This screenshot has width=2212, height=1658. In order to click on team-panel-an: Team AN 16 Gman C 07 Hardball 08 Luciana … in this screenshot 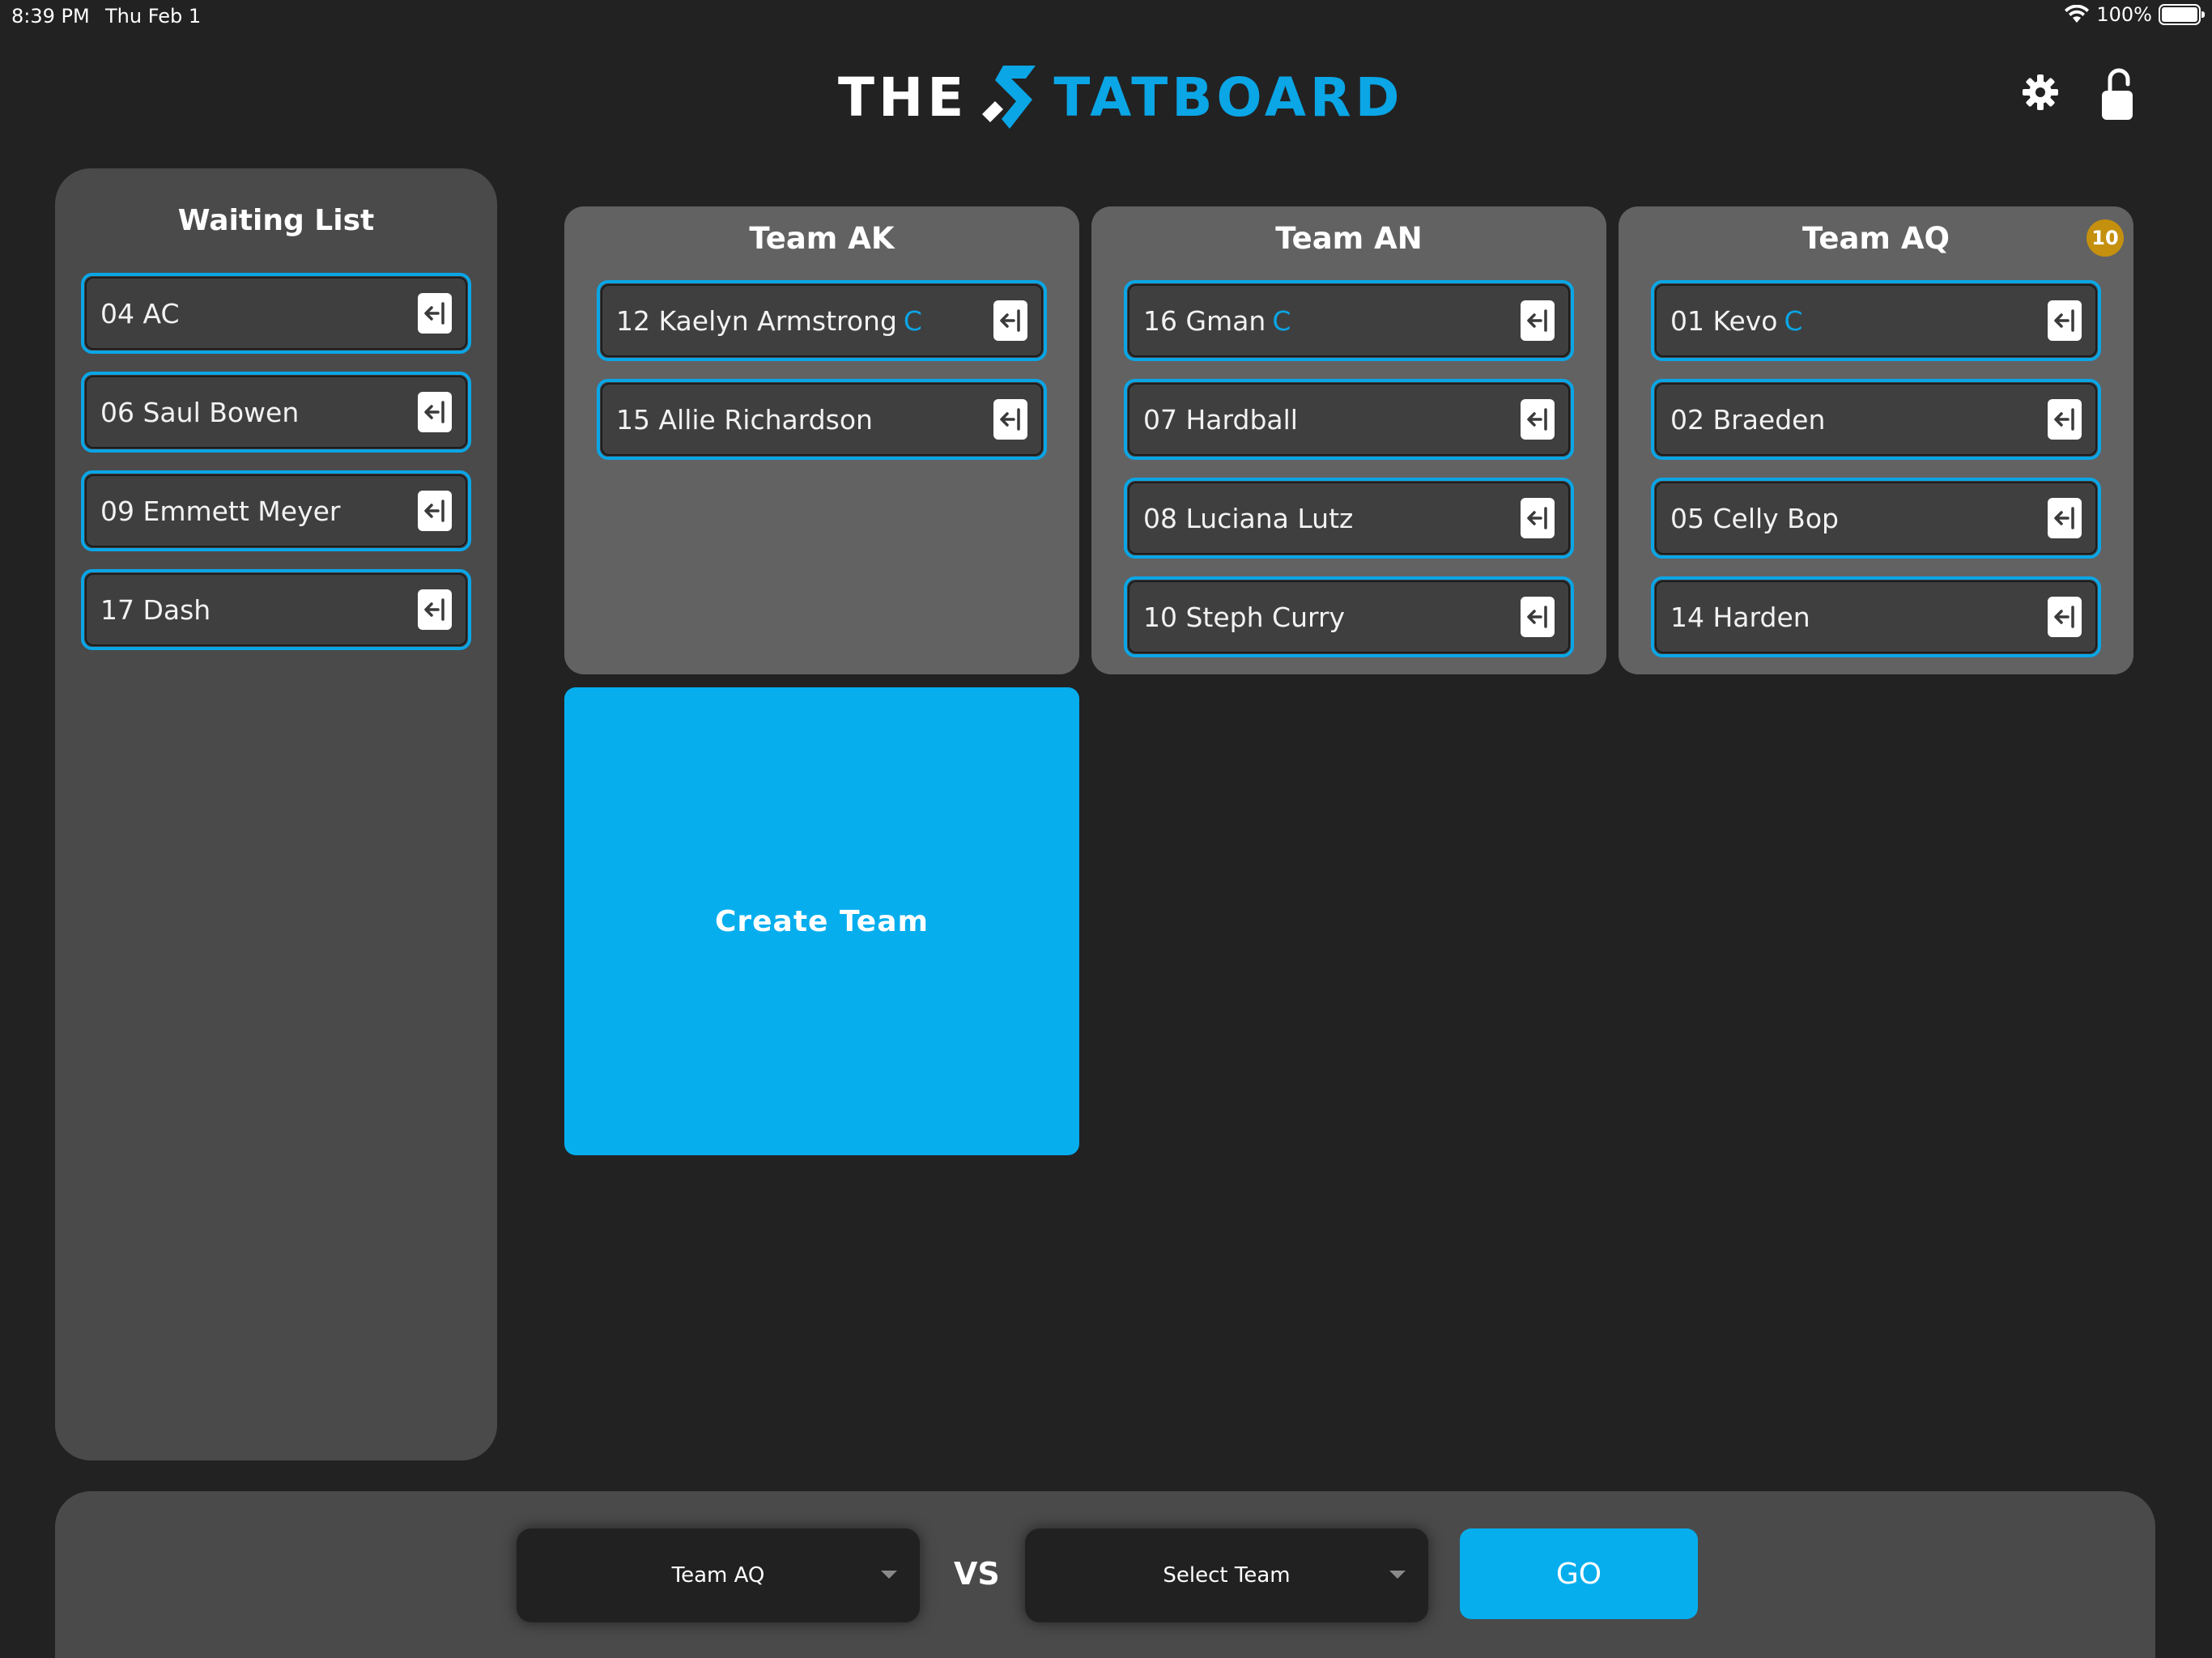, I will do `click(1348, 440)`.